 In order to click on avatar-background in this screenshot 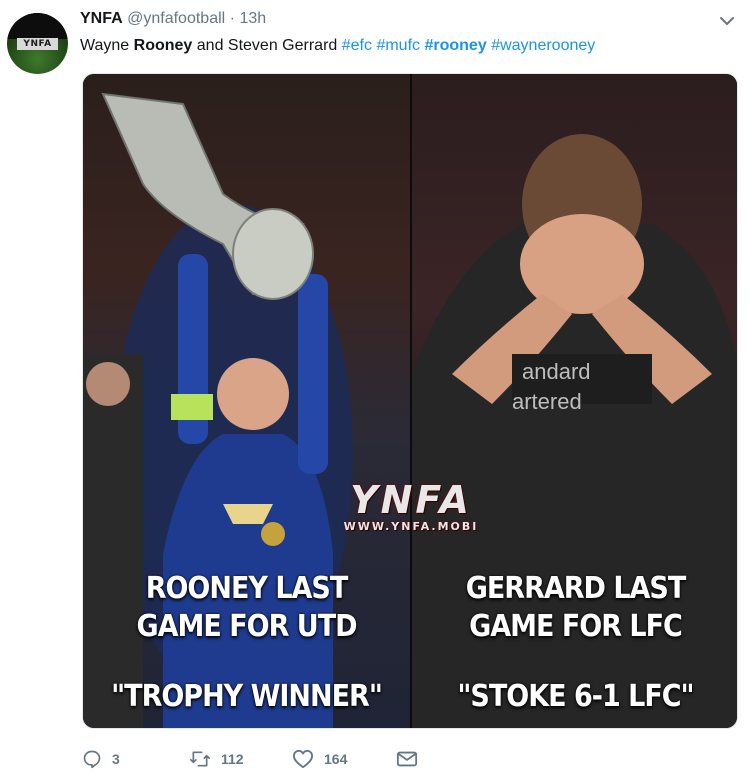, I will do `click(37, 26)`.